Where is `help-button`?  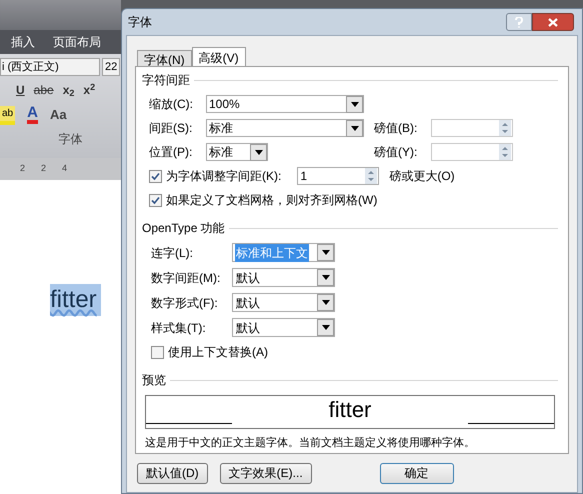
help-button is located at coordinates (519, 22).